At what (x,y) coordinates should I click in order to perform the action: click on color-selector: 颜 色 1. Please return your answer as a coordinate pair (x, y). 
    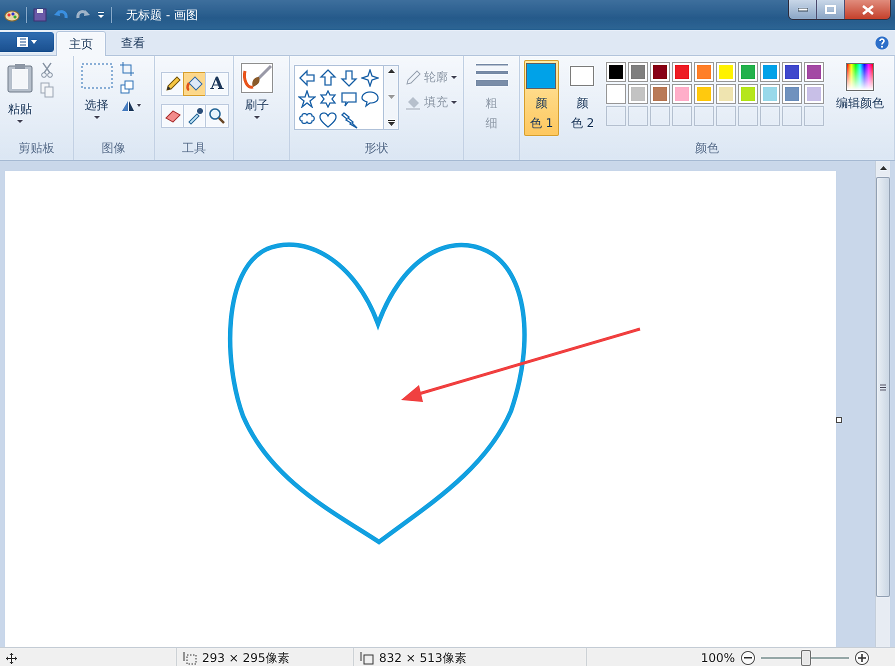
    Looking at the image, I should click on (541, 98).